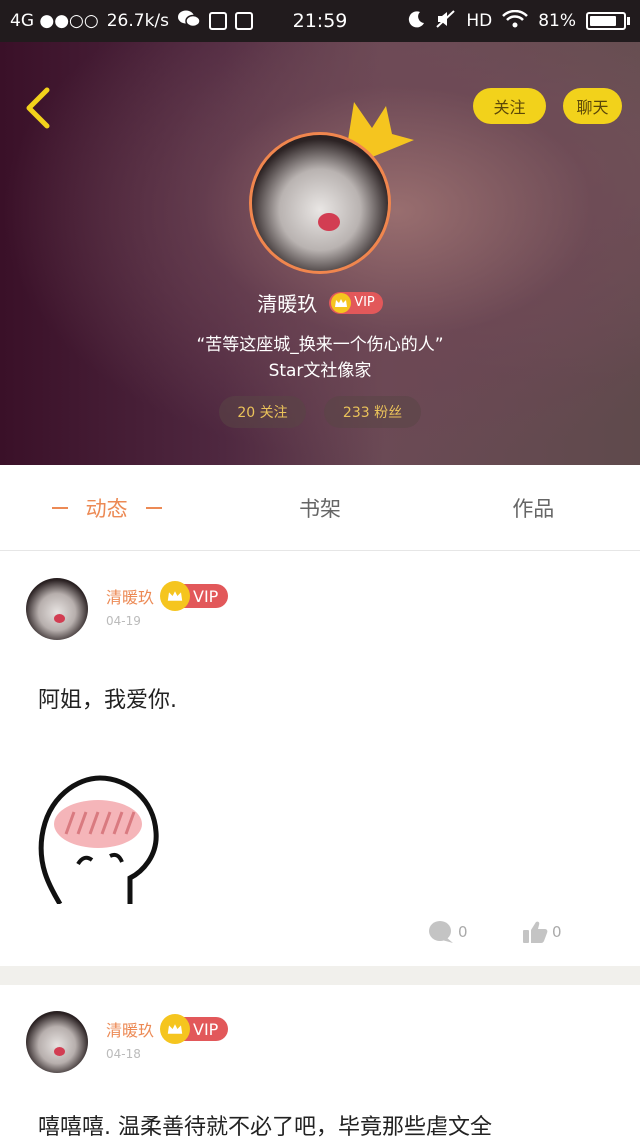 This screenshot has width=640, height=1138. I want to click on profile-signature: “苦等这座城_换来一个伤心的人”, so click(320, 345).